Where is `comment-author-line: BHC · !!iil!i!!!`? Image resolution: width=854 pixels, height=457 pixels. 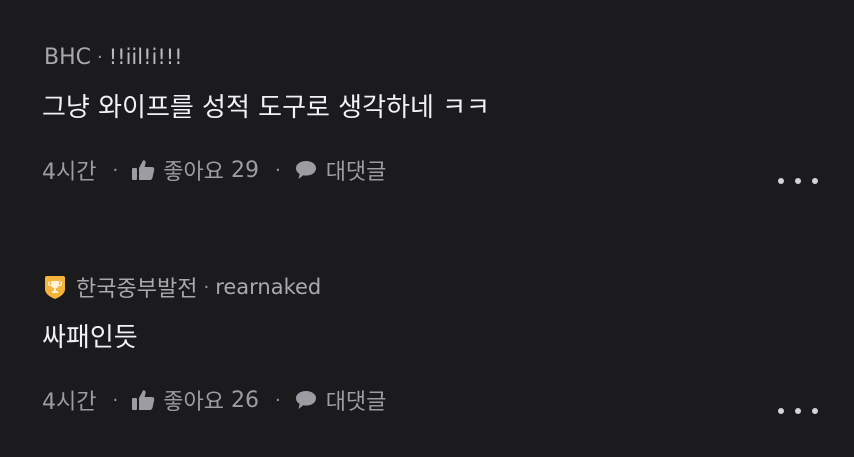 comment-author-line: BHC · !!iil!i!!! is located at coordinates (113, 57).